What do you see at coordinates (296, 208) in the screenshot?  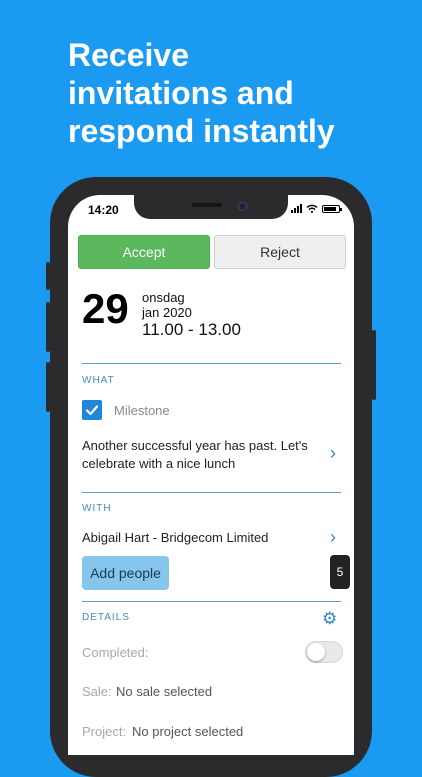 I see `signal-icon` at bounding box center [296, 208].